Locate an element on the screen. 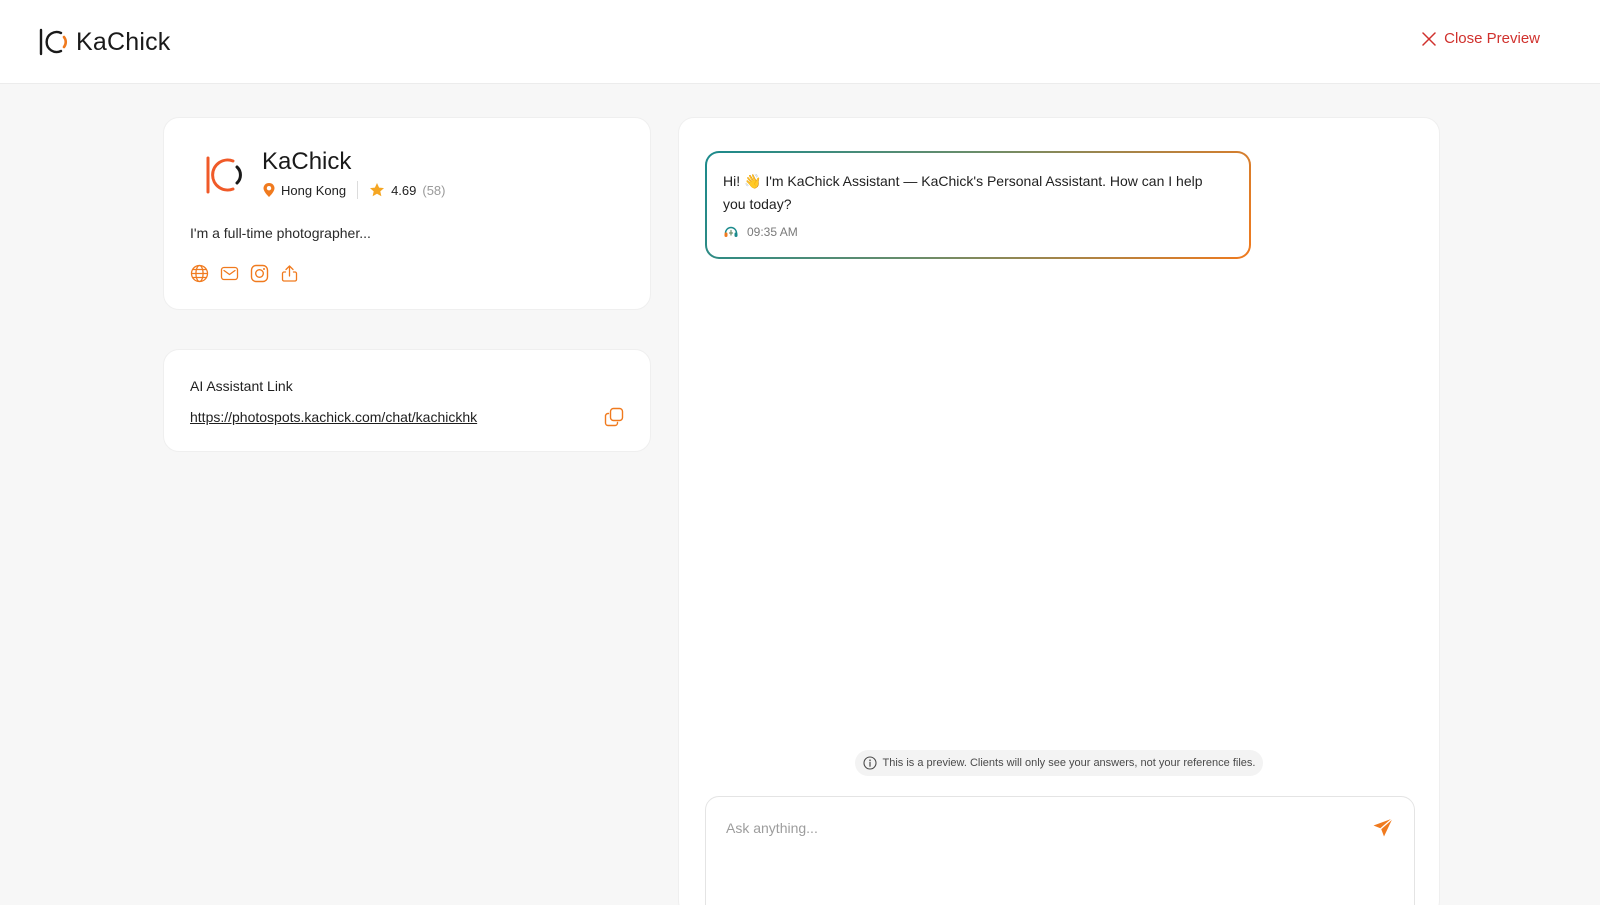 The height and width of the screenshot is (905, 1600). info-icon is located at coordinates (869, 763).